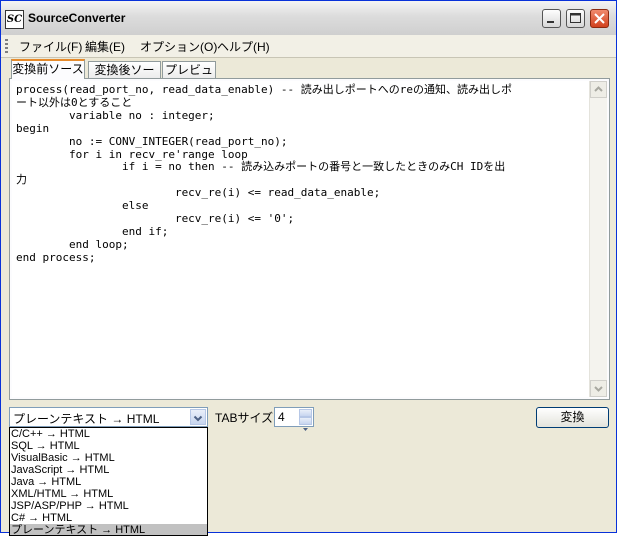 This screenshot has width=619, height=536. I want to click on menu-options: オプション(O), so click(178, 46).